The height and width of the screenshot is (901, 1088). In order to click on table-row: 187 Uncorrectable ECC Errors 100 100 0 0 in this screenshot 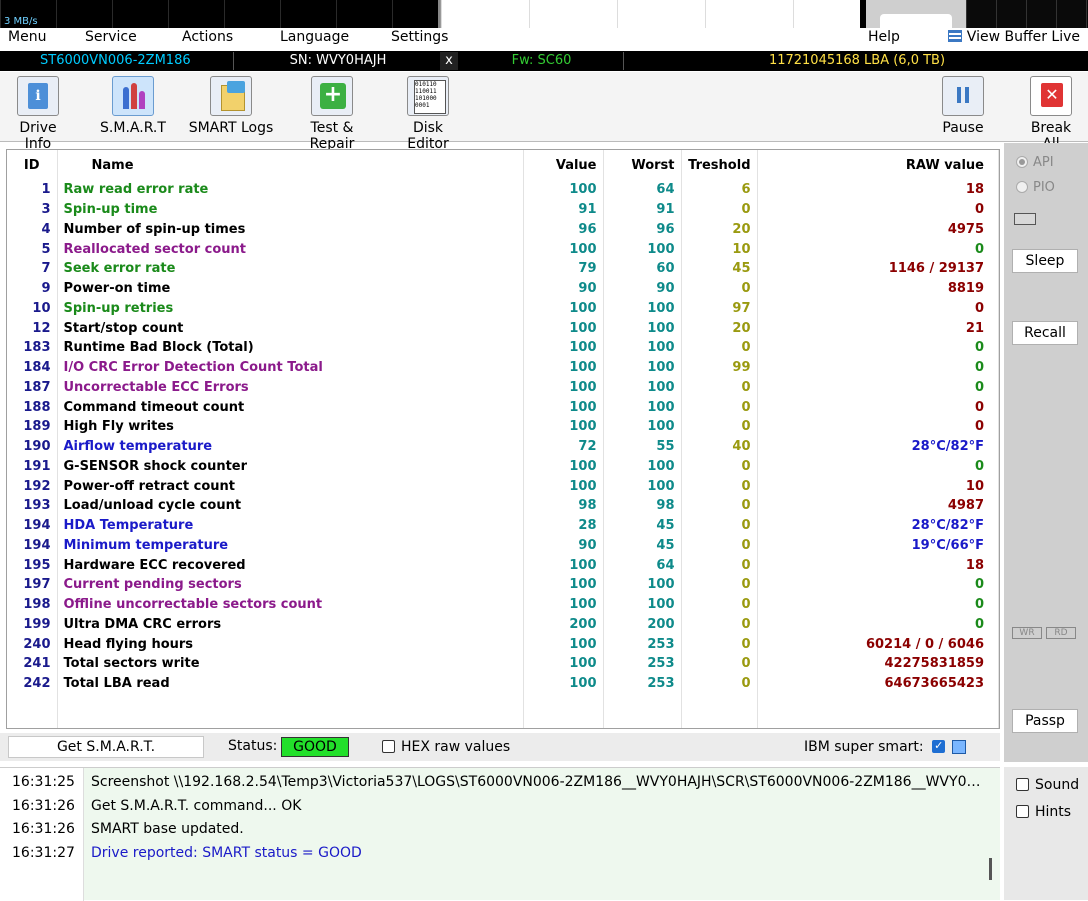, I will do `click(503, 387)`.